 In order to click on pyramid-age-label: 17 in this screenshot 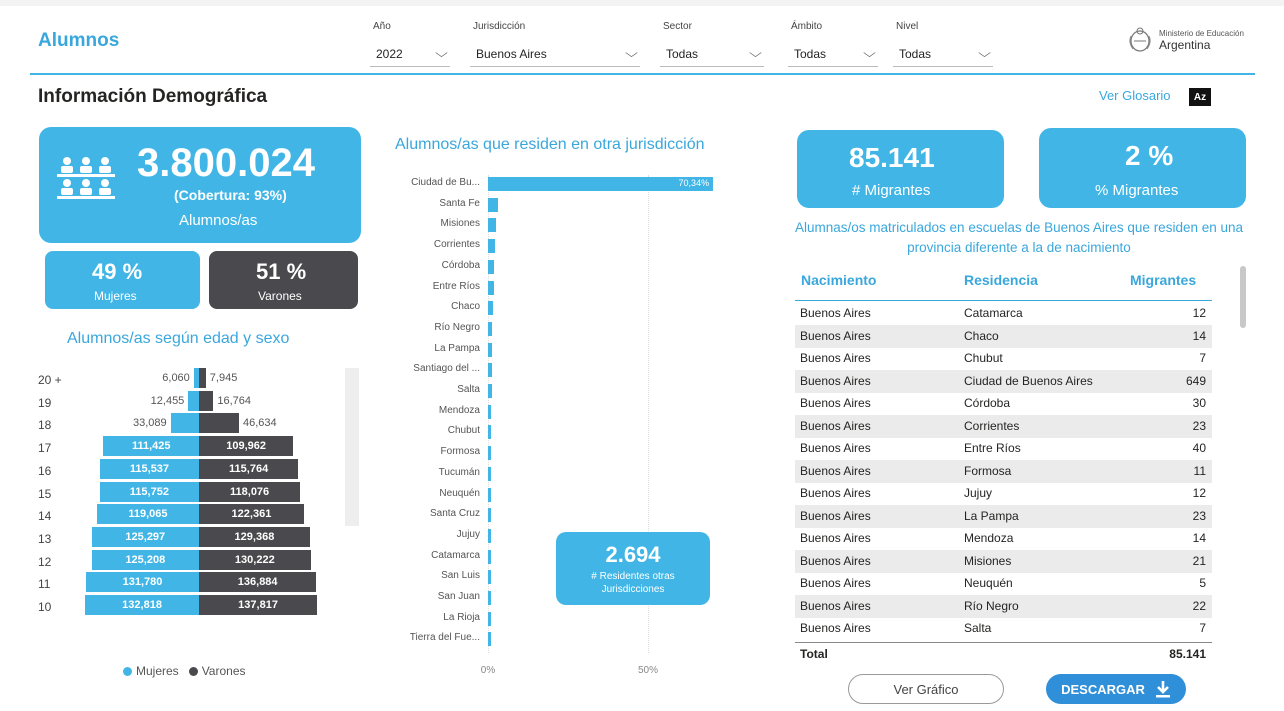, I will do `click(45, 448)`.